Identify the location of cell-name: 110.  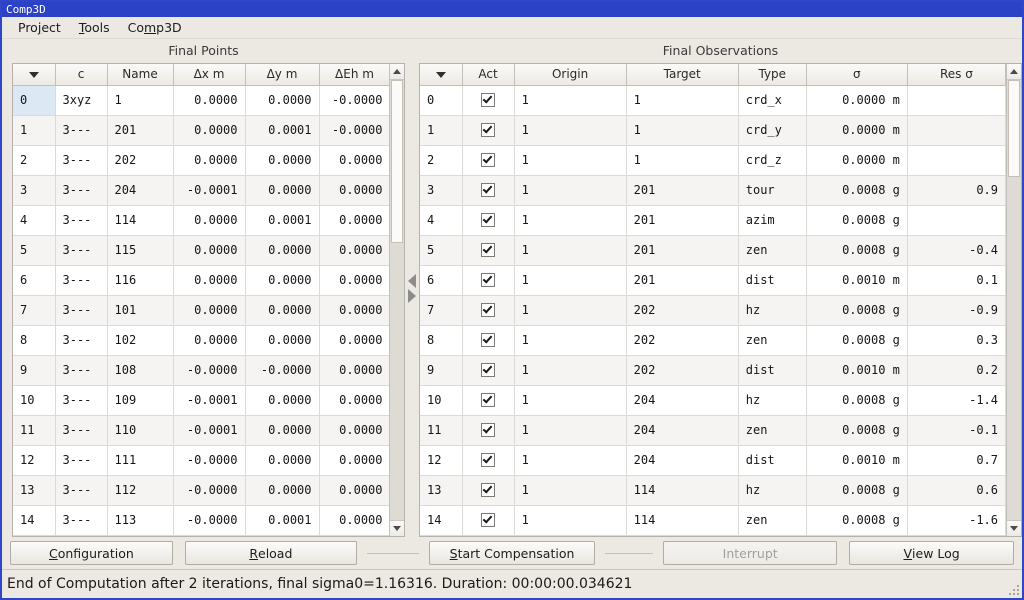
(140, 430).